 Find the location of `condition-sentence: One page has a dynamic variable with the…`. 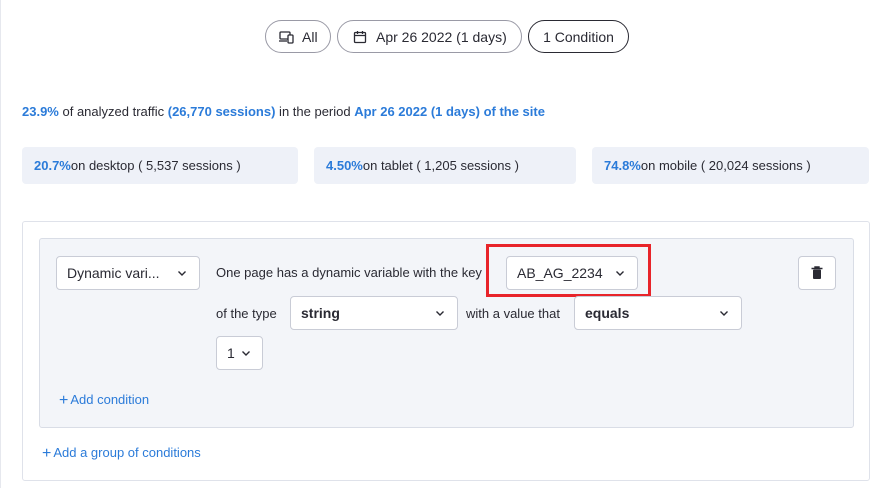

condition-sentence: One page has a dynamic variable with the… is located at coordinates (349, 272).